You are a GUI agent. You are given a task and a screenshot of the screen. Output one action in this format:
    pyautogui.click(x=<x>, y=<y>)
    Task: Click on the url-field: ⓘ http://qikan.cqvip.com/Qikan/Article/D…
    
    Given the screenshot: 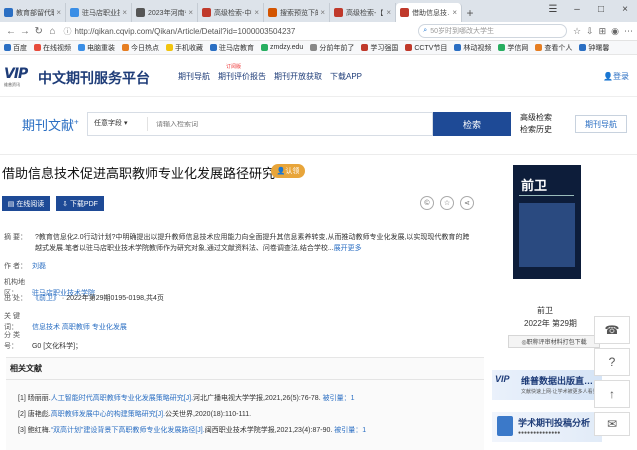 What is the action you would take?
    pyautogui.click(x=238, y=31)
    